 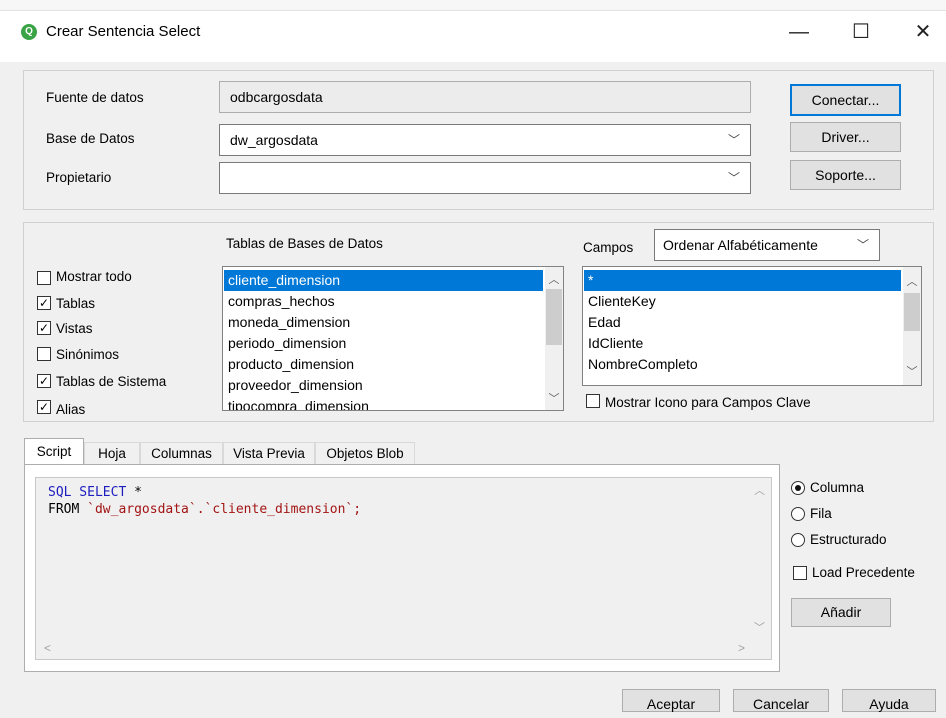 I want to click on mostrar-icono-checkbox, so click(x=593, y=401).